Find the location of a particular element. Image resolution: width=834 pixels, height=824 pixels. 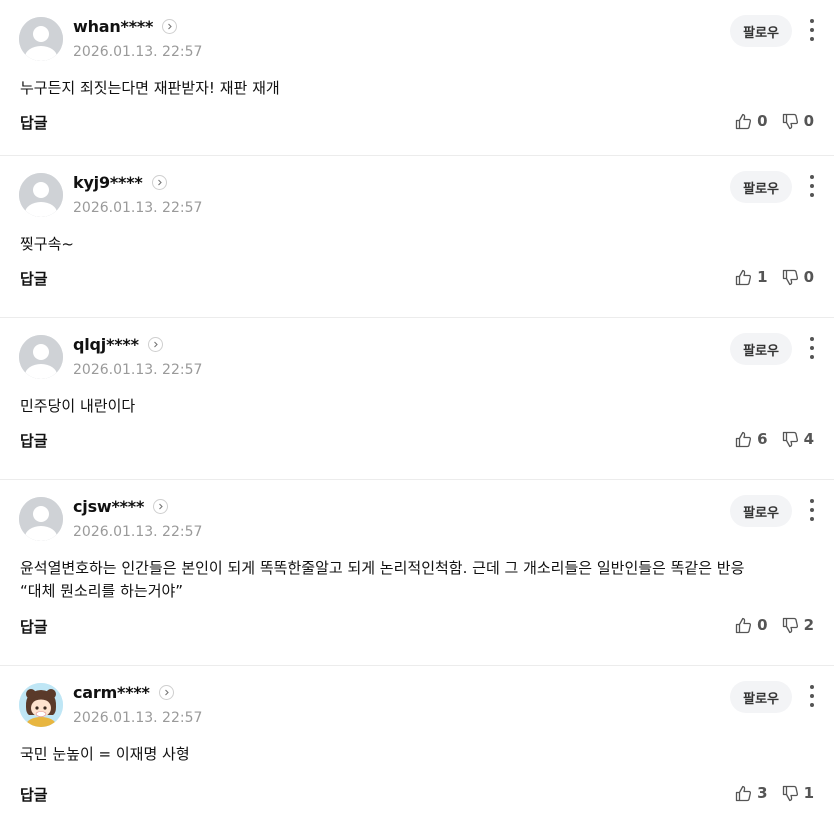

reactions: 6 4 is located at coordinates (774, 439).